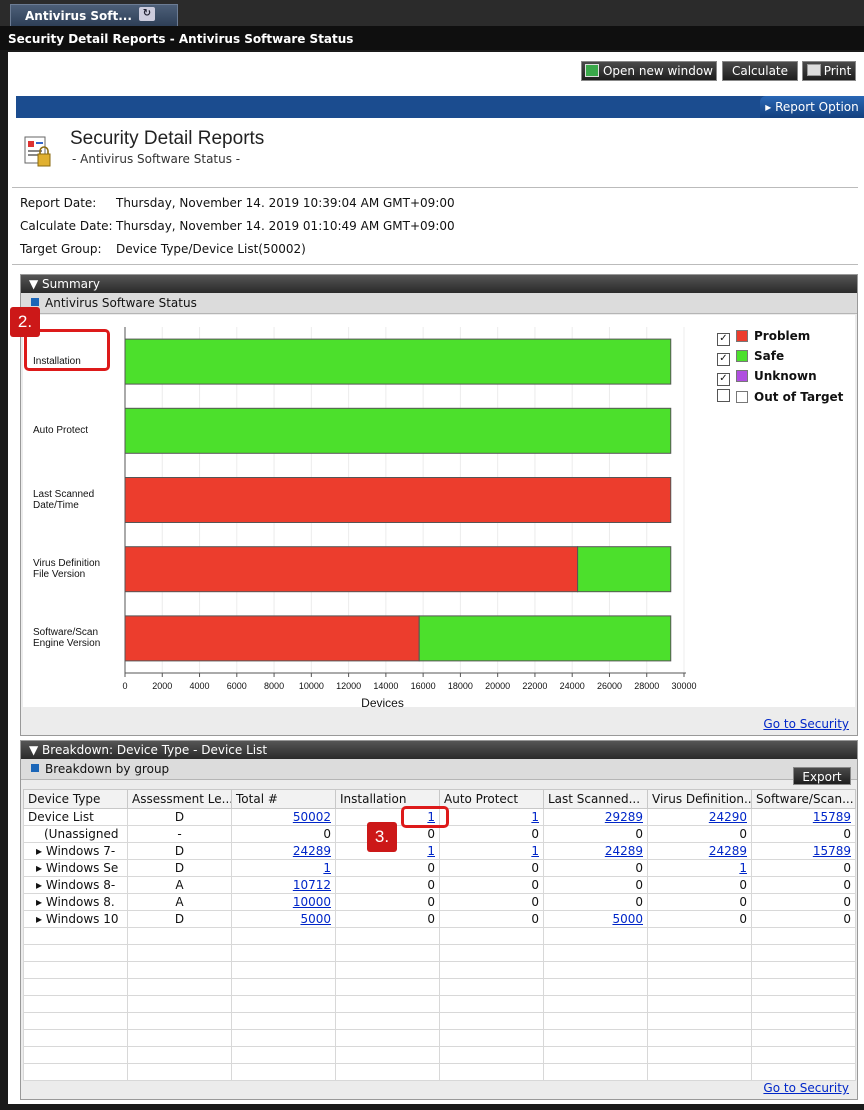 This screenshot has width=864, height=1110. What do you see at coordinates (491, 799) in the screenshot?
I see `column-header: Auto Protect` at bounding box center [491, 799].